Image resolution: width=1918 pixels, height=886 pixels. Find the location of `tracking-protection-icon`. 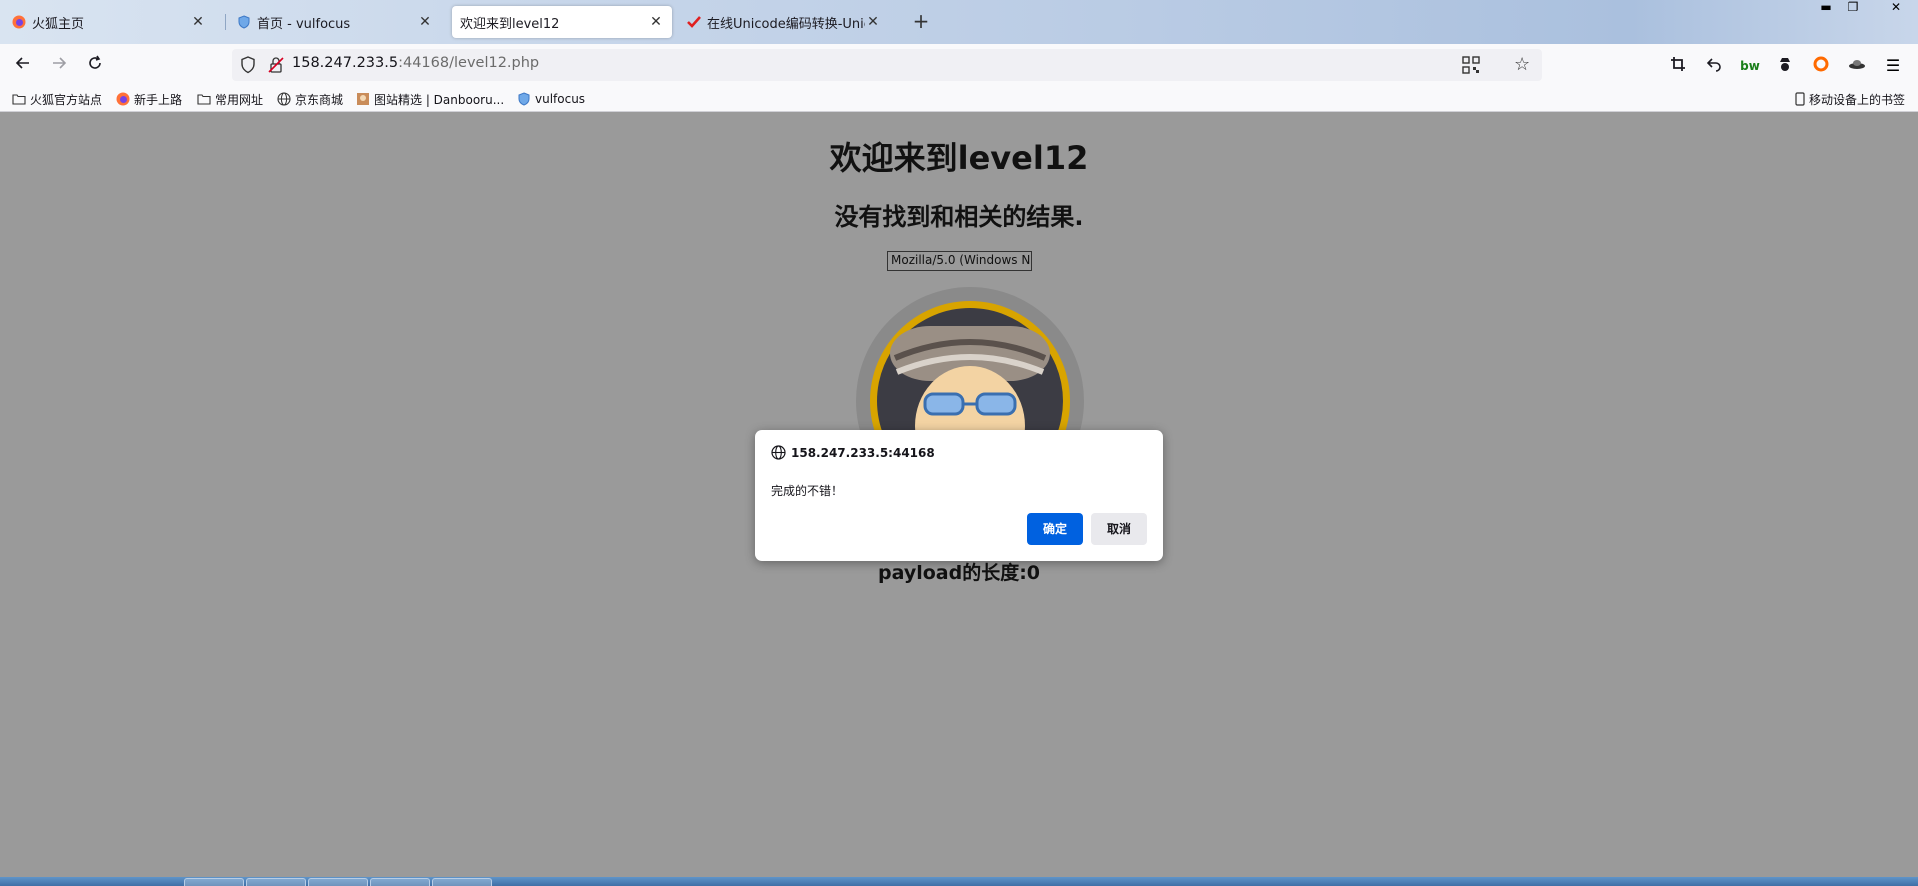

tracking-protection-icon is located at coordinates (248, 65).